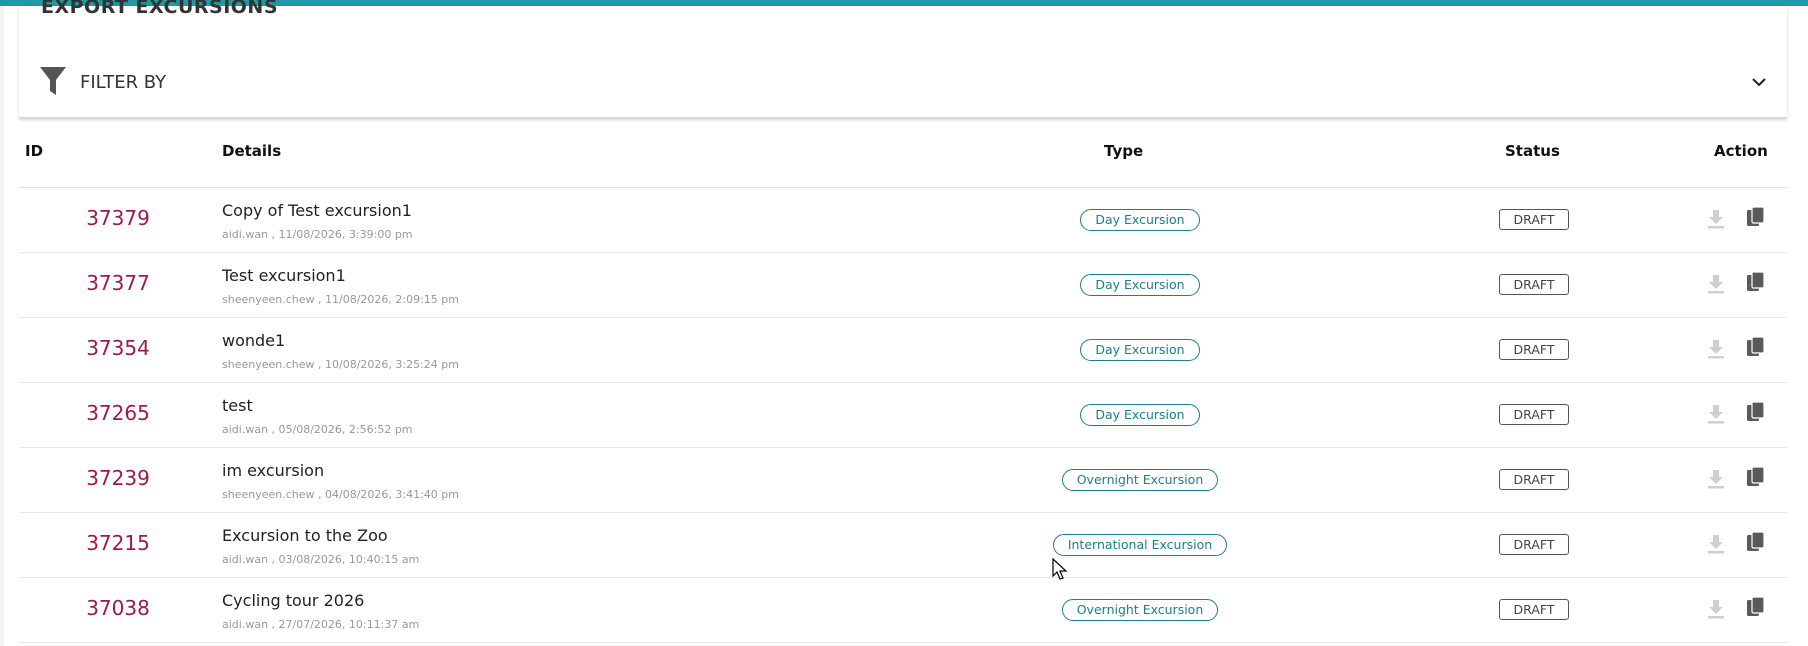 The height and width of the screenshot is (646, 1808). I want to click on column-header-details: Details, so click(252, 151).